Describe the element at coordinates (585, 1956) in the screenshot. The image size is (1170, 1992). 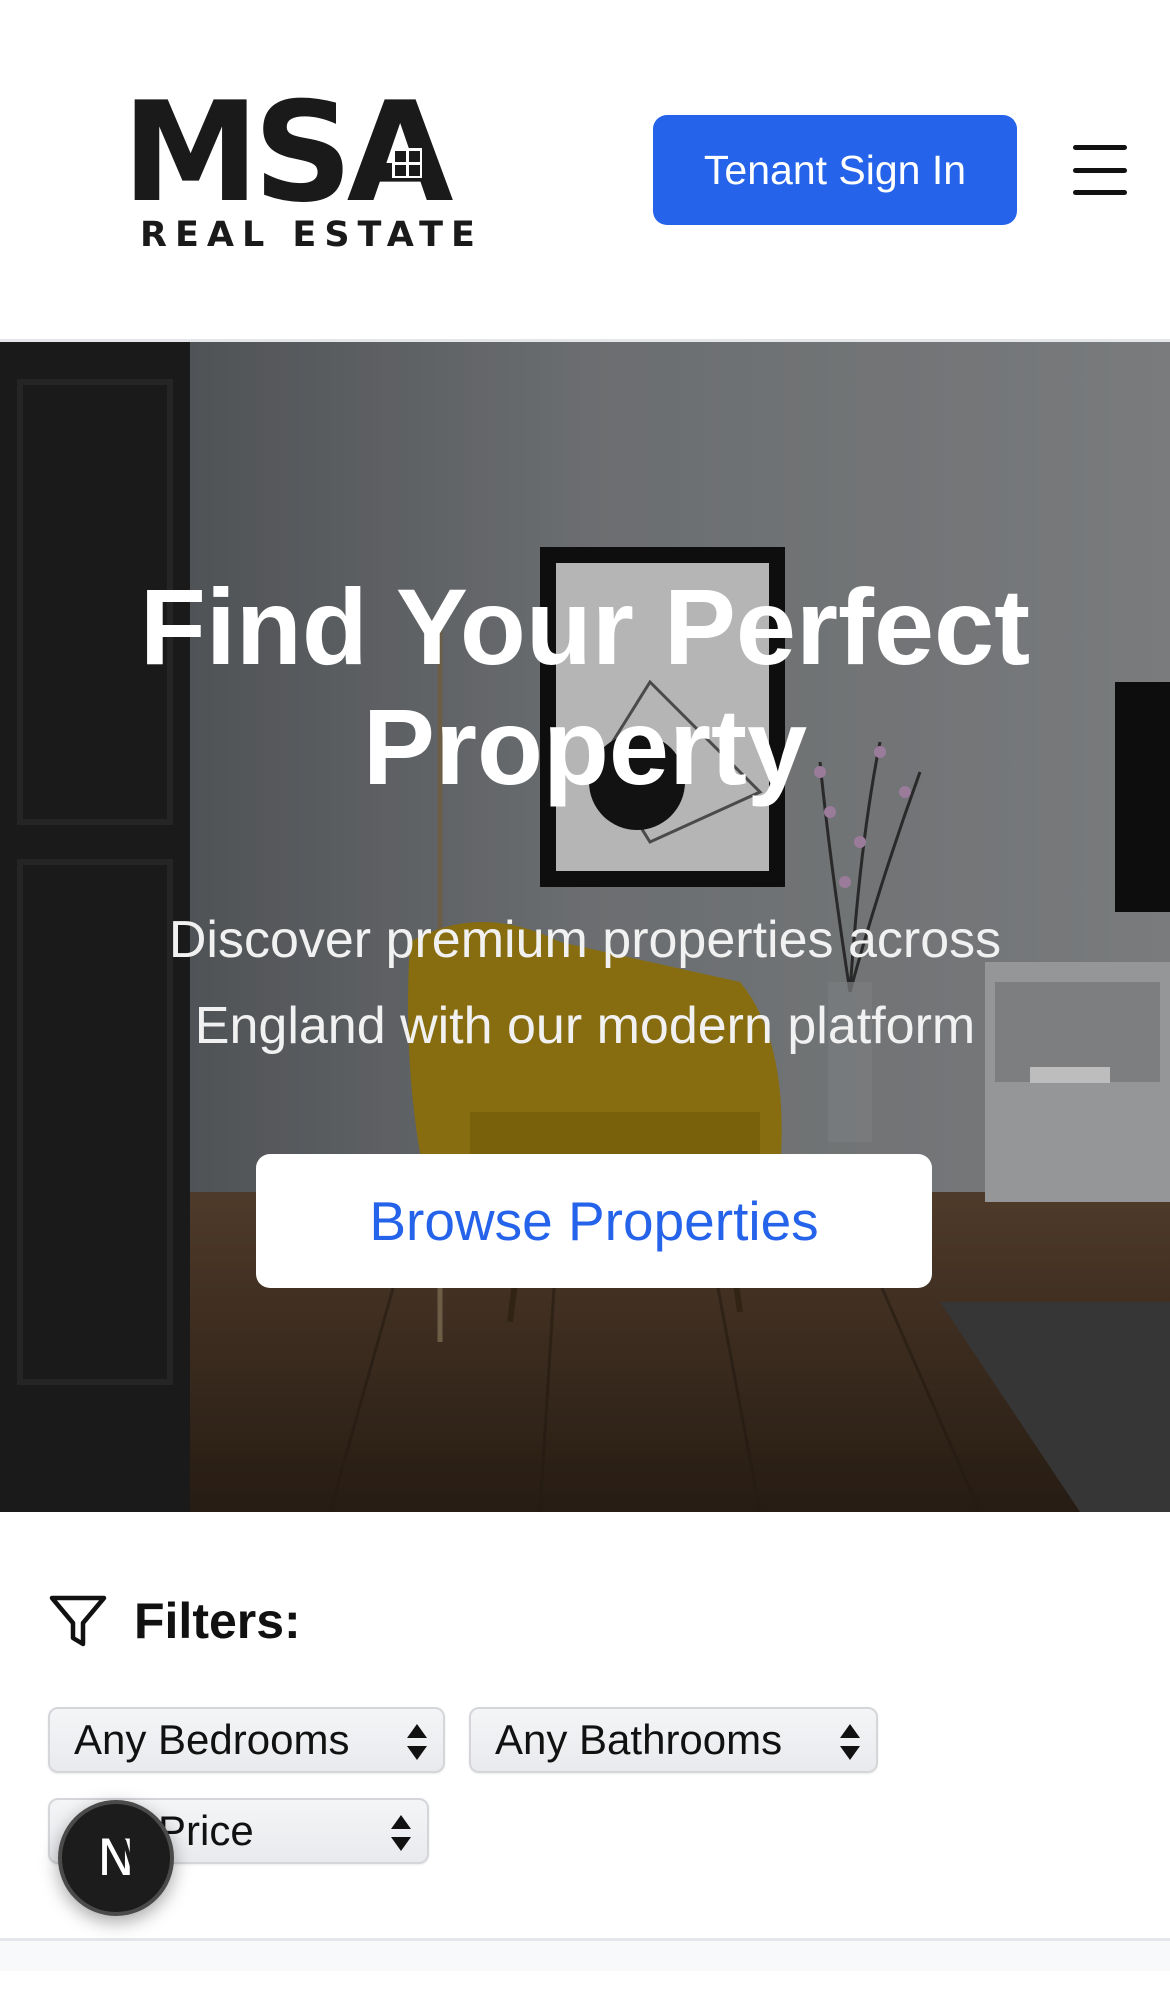
I see `next-section-strip` at that location.